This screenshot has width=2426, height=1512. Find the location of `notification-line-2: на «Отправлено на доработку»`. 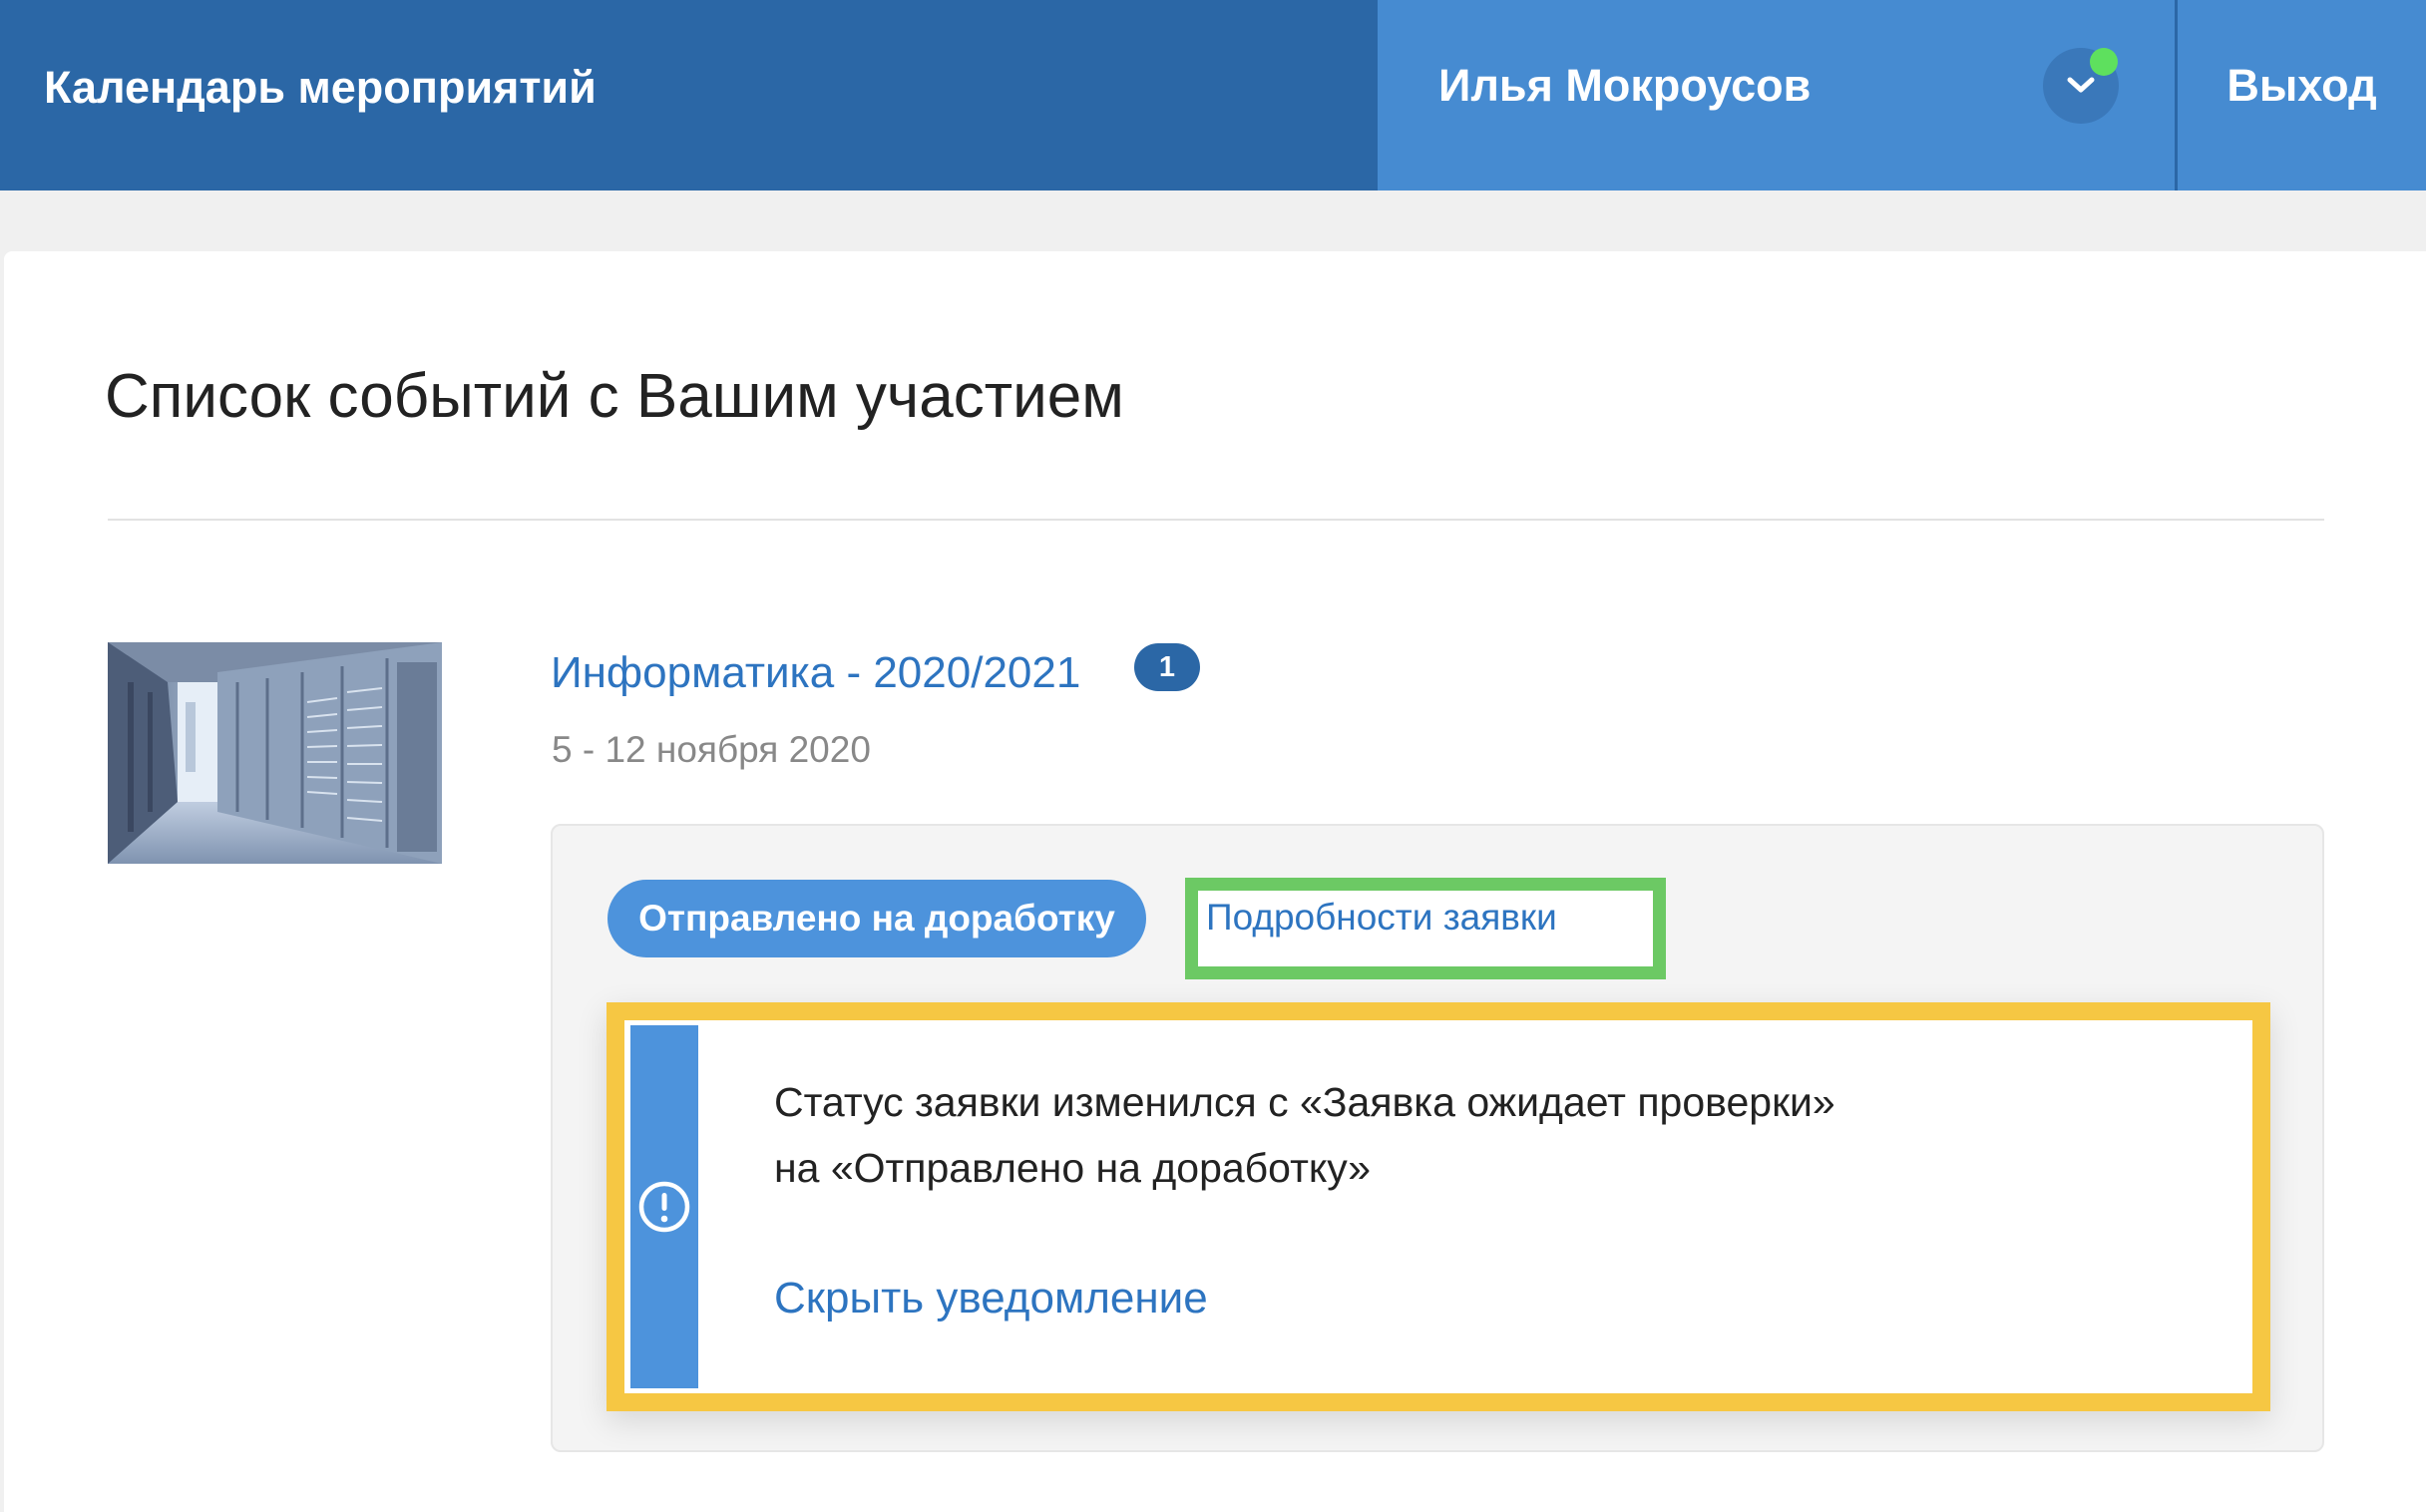

notification-line-2: на «Отправлено на доработку» is located at coordinates (1073, 1168).